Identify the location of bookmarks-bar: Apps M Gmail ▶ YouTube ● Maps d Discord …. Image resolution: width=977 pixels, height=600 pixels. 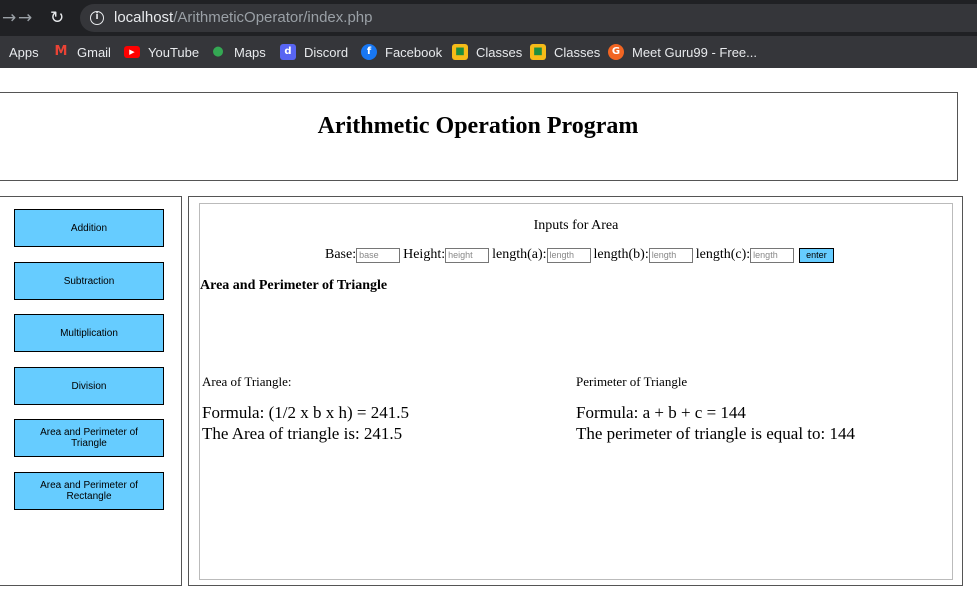
(488, 52).